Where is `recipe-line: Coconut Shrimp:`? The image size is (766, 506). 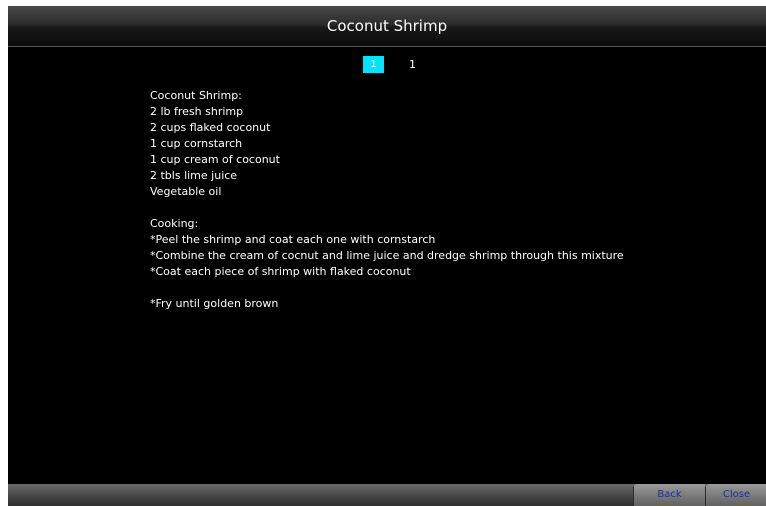 recipe-line: Coconut Shrimp: is located at coordinates (196, 95).